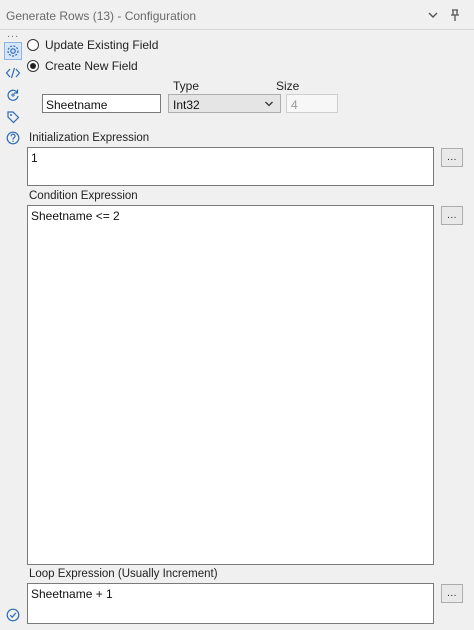 The width and height of the screenshot is (474, 630). Describe the element at coordinates (13, 615) in the screenshot. I see `check-circle-icon` at that location.